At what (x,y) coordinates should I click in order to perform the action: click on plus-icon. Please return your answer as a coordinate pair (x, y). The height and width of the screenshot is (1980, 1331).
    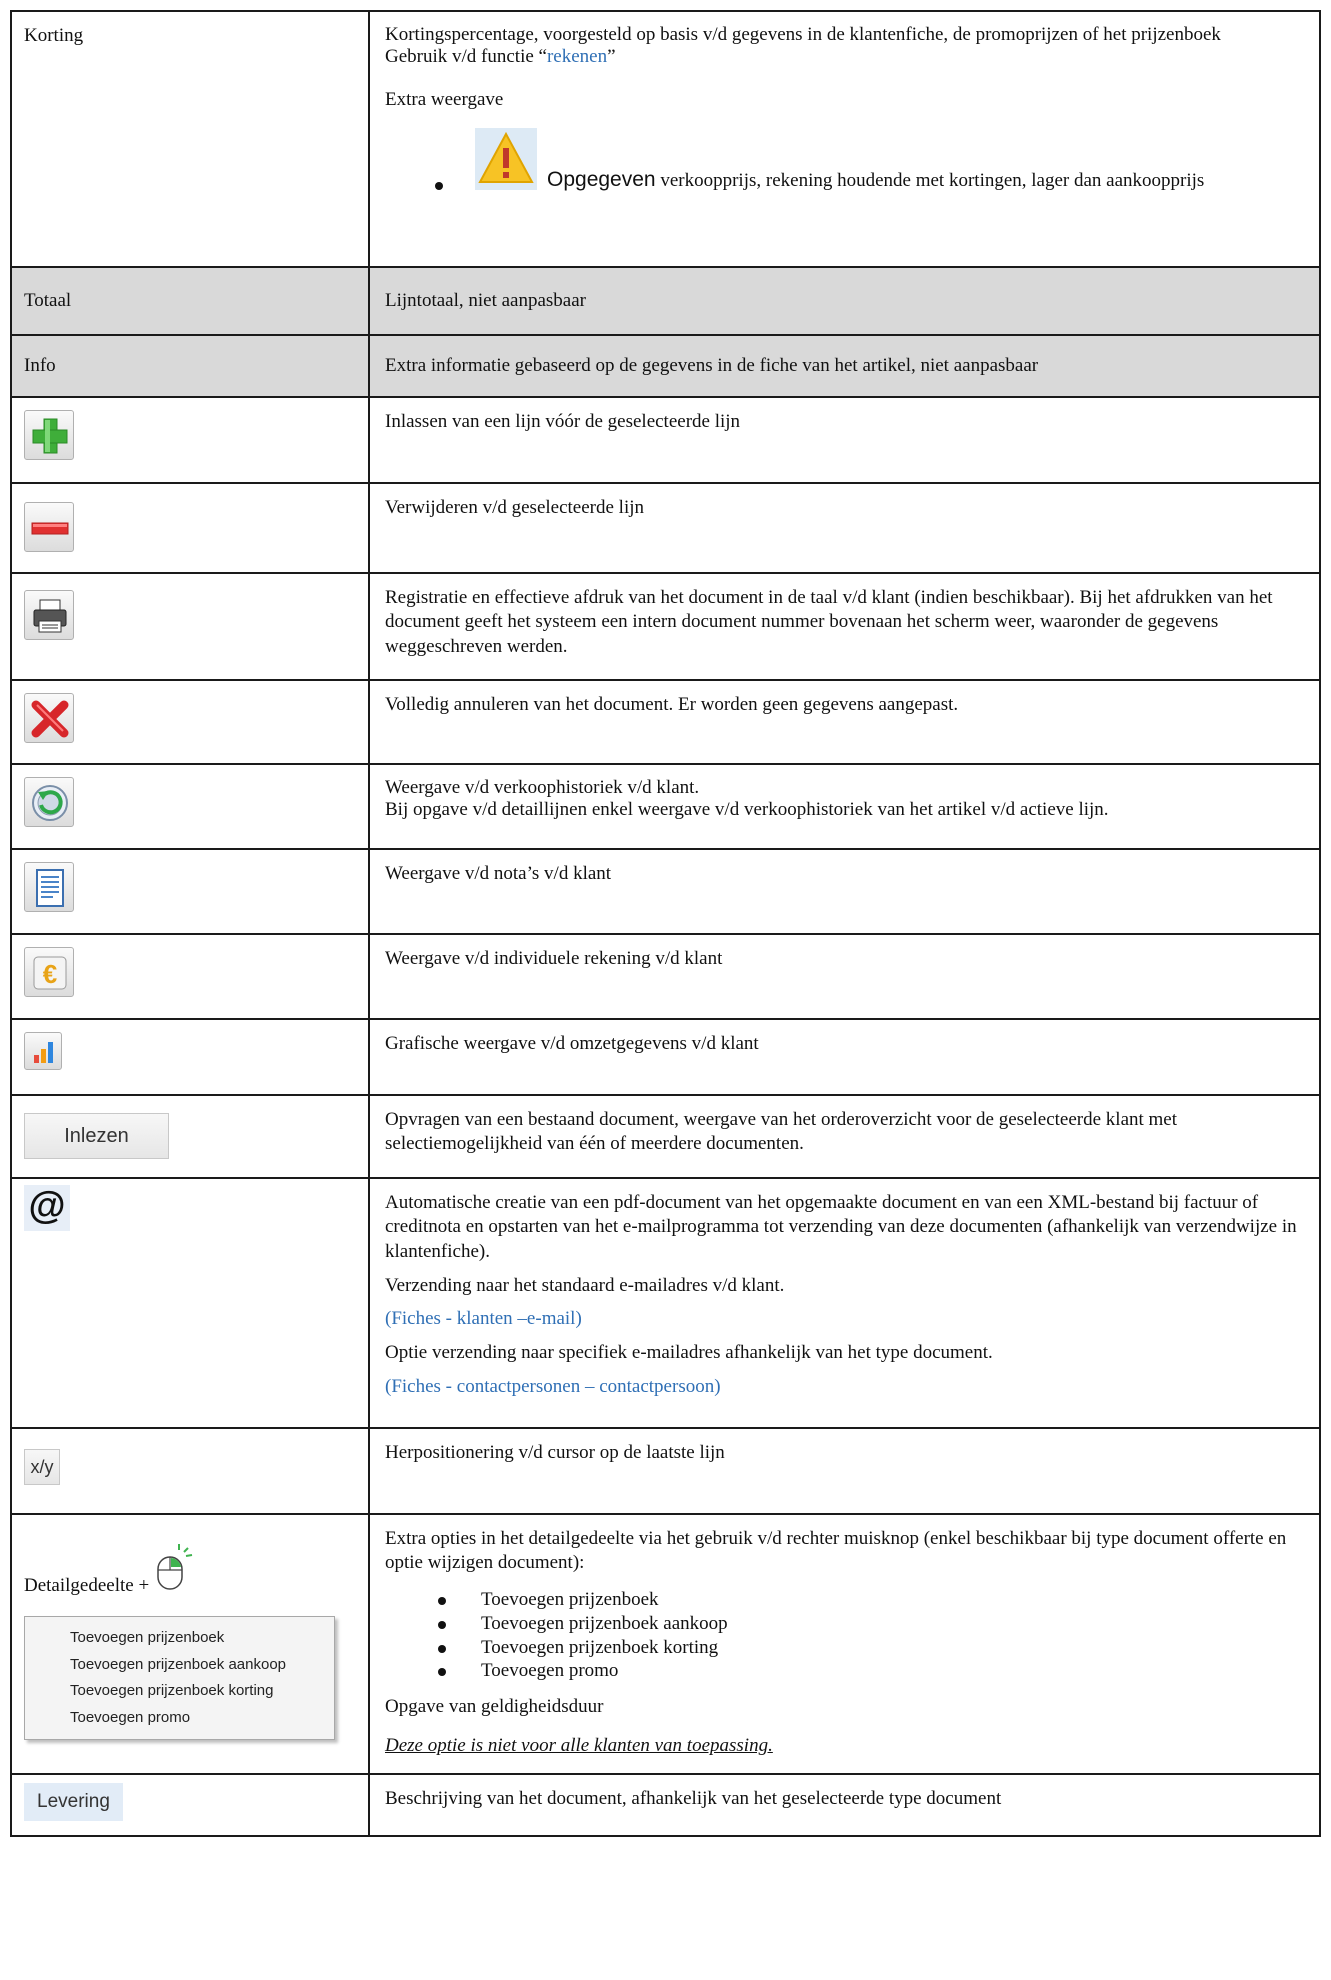
    Looking at the image, I should click on (49, 435).